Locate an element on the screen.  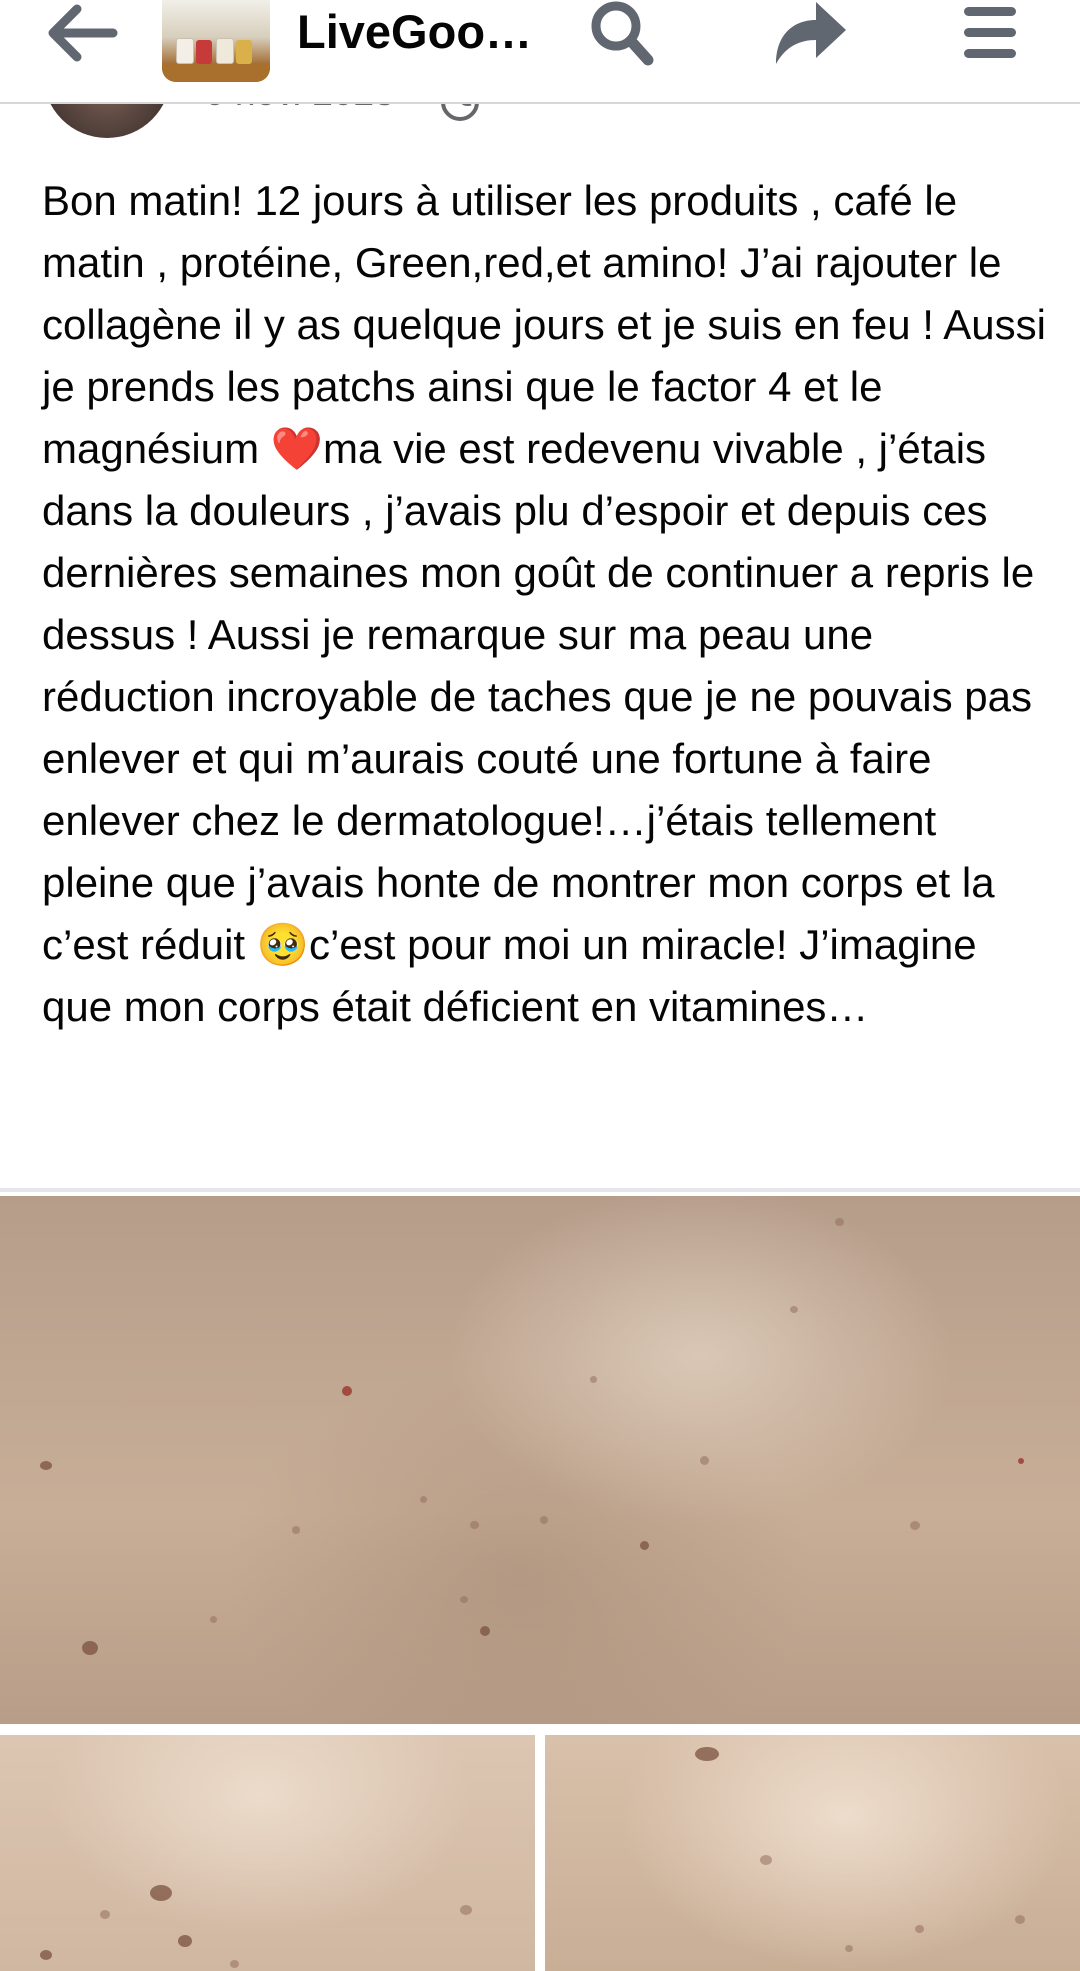
search-icon is located at coordinates (622, 33).